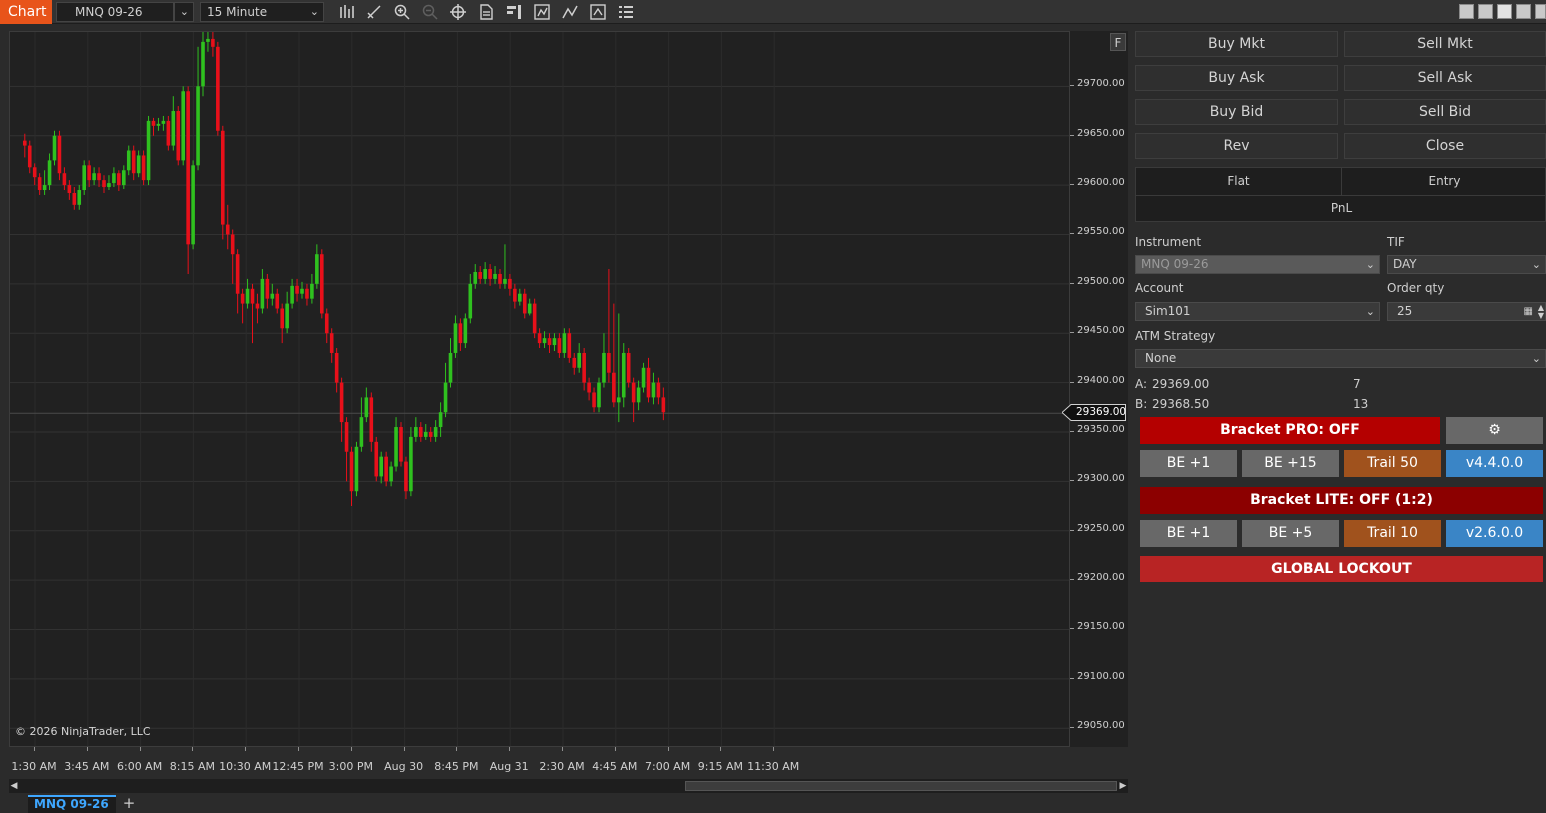  I want to click on tif-select: DAY ⌄, so click(1466, 264).